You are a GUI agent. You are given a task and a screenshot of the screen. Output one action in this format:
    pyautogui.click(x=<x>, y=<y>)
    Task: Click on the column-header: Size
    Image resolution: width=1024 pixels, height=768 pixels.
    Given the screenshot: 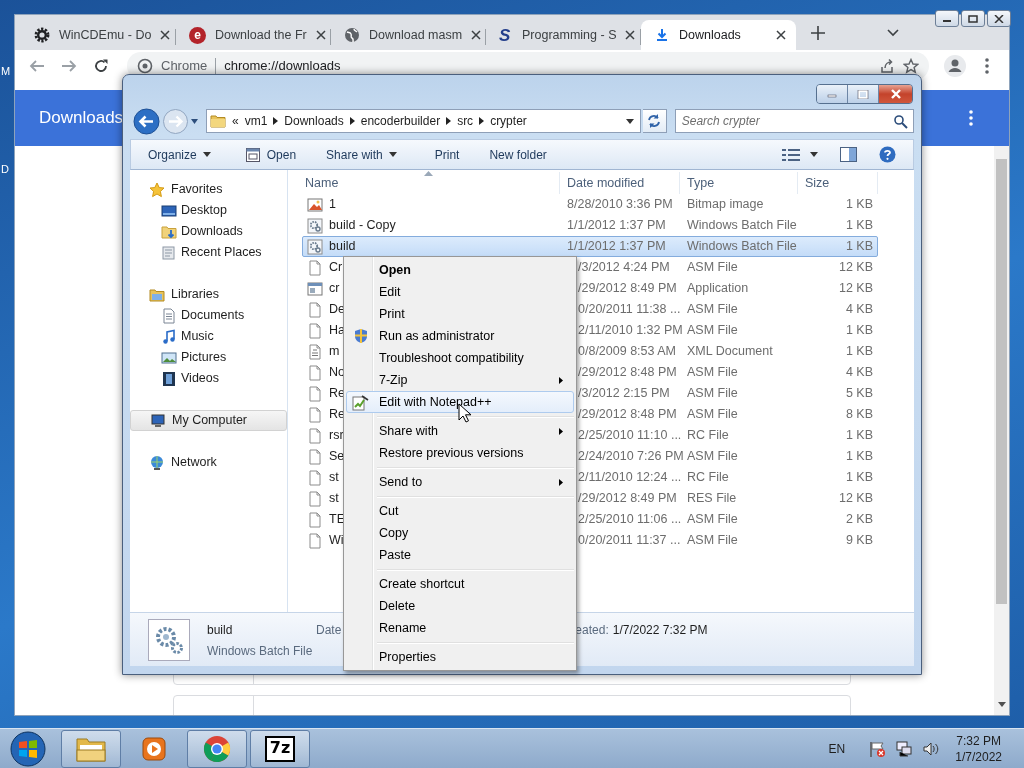 What is the action you would take?
    pyautogui.click(x=838, y=183)
    